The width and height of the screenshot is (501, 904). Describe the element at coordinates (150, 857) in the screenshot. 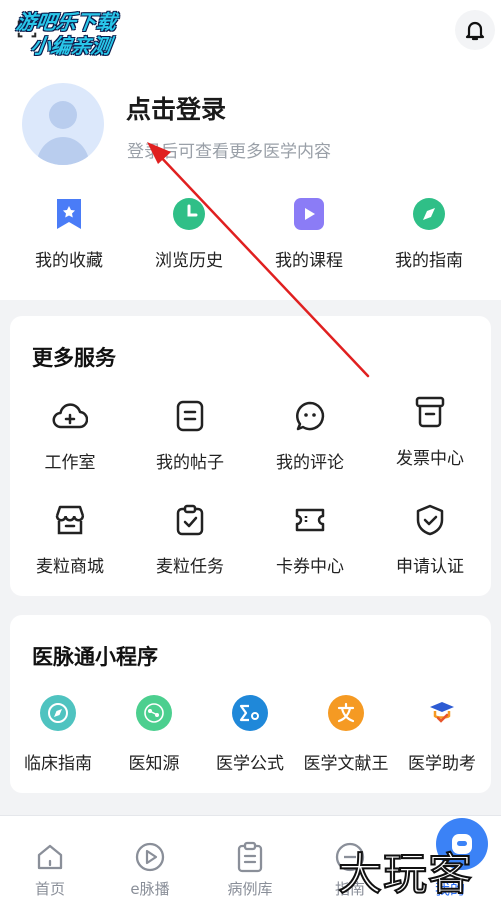

I see `play-circle-icon` at that location.